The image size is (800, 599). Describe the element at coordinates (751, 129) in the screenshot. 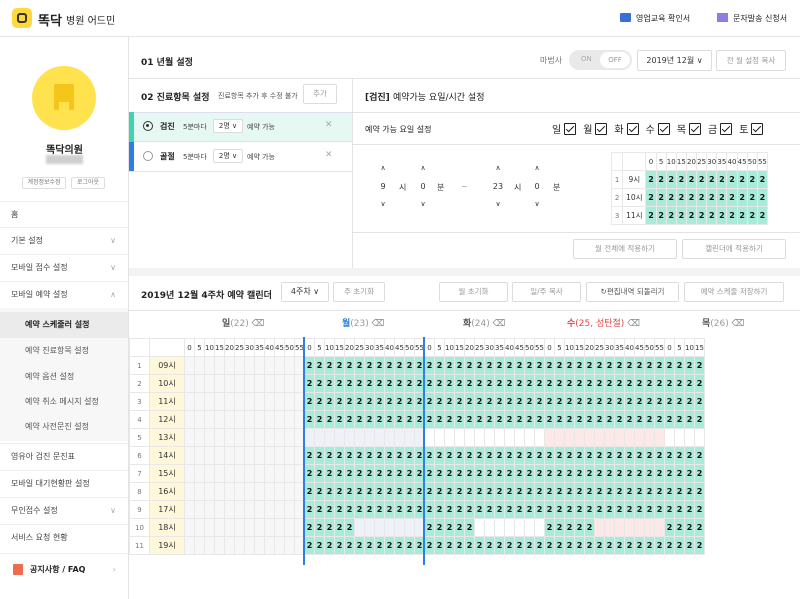

I see `weekday-check-6: 토` at that location.